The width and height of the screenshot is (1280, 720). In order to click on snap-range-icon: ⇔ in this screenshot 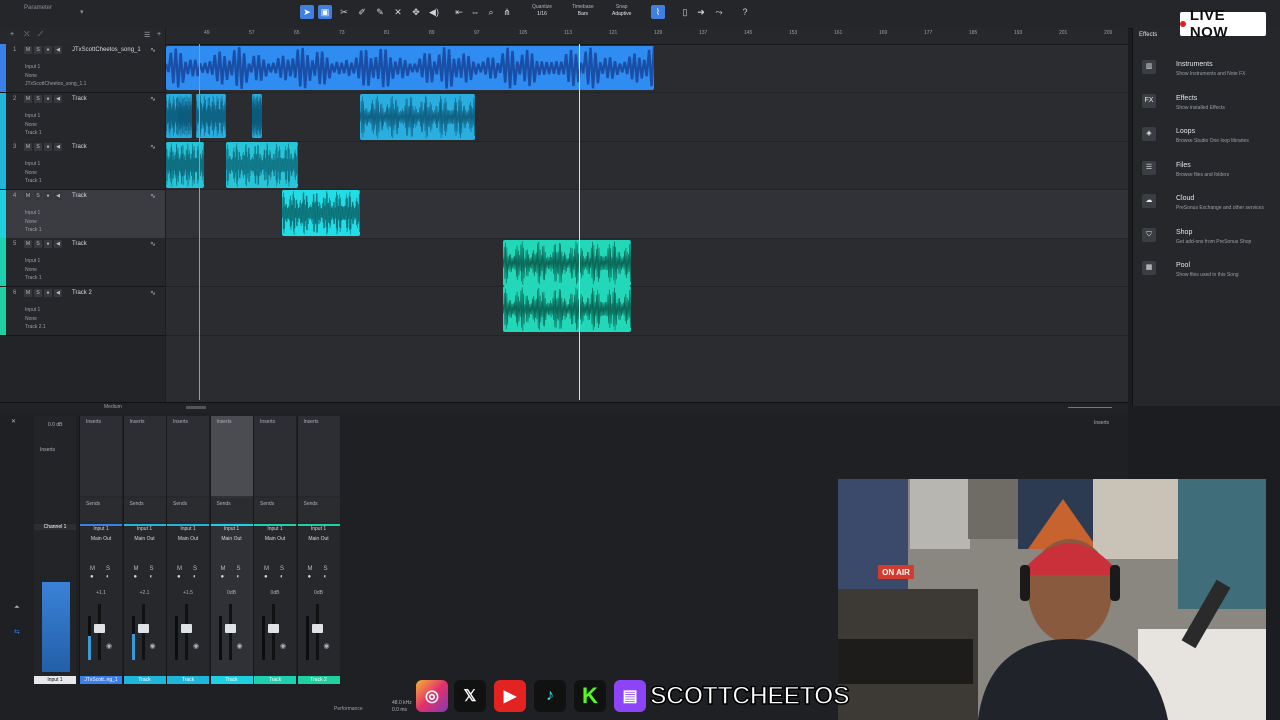, I will do `click(475, 12)`.